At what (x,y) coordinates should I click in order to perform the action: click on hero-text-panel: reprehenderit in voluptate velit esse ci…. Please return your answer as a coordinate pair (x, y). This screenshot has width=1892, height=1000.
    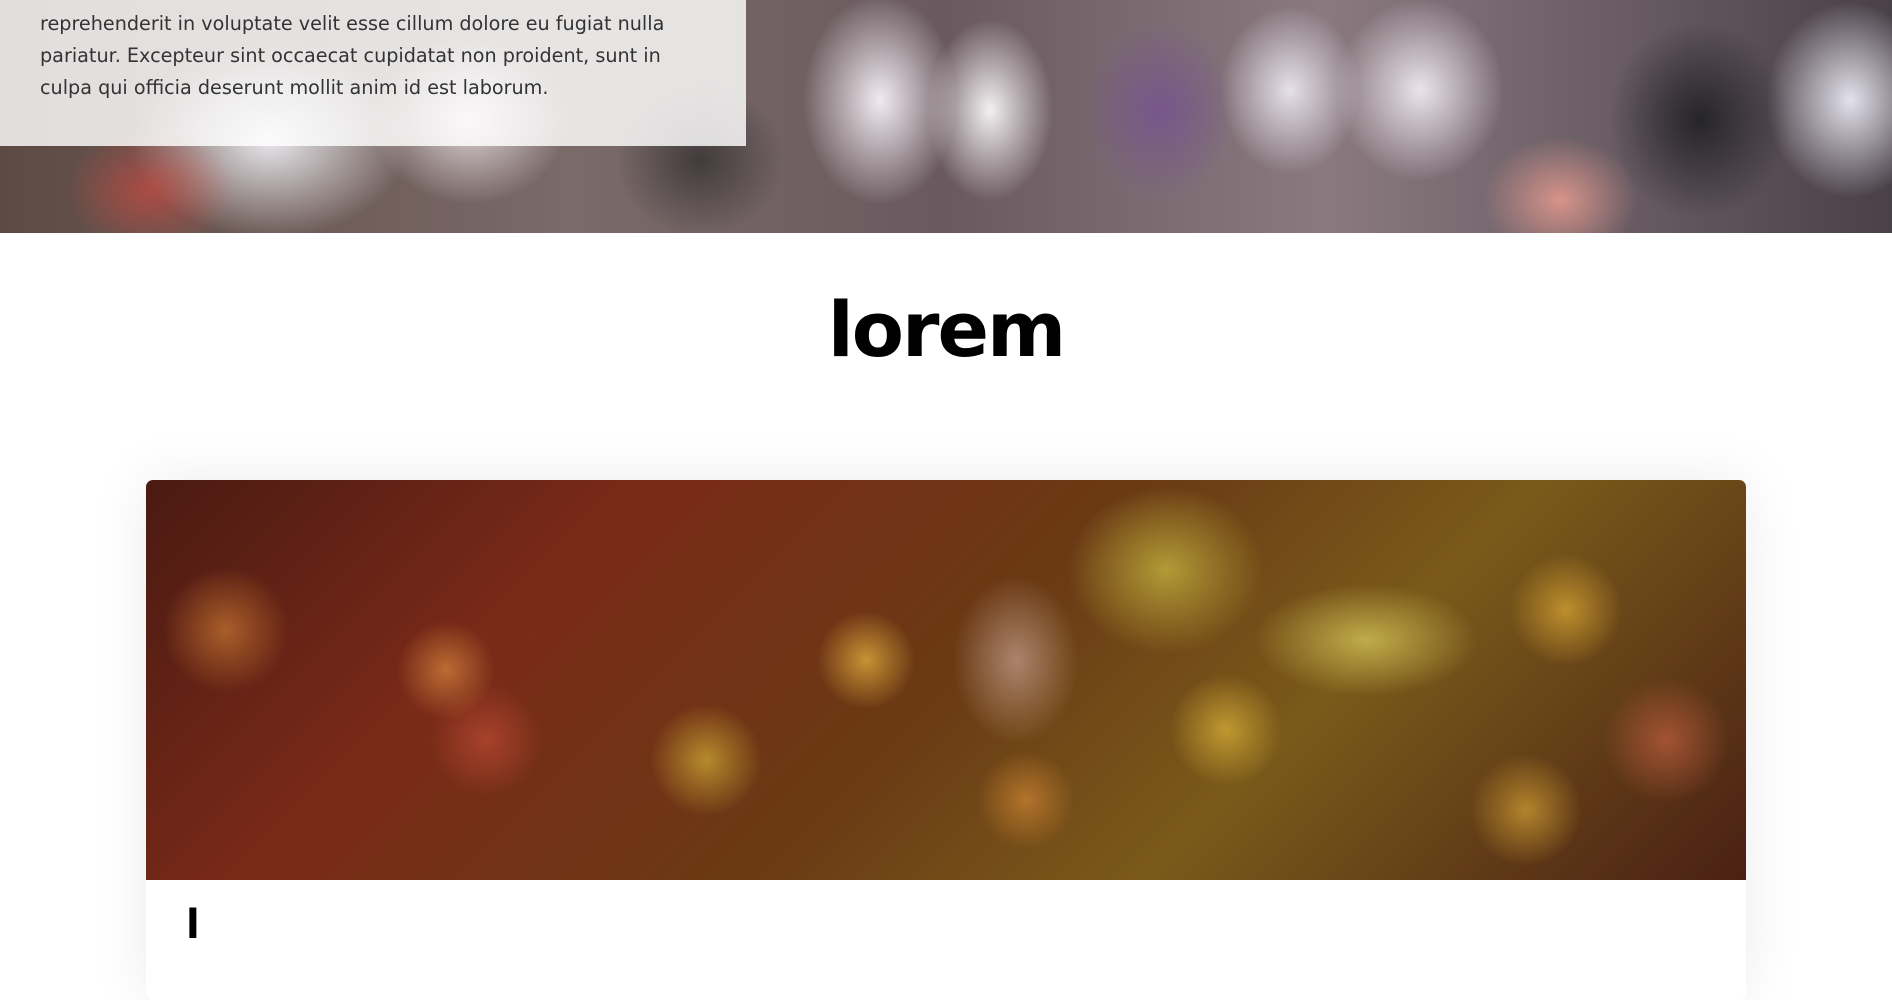
    Looking at the image, I should click on (373, 73).